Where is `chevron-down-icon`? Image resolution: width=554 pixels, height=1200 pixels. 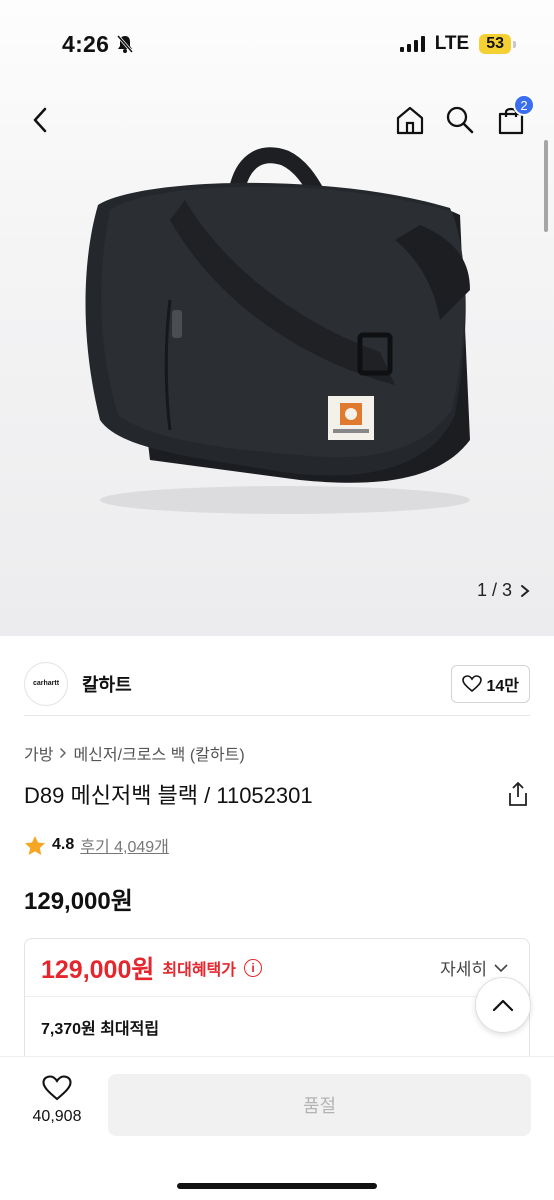
chevron-down-icon is located at coordinates (501, 967).